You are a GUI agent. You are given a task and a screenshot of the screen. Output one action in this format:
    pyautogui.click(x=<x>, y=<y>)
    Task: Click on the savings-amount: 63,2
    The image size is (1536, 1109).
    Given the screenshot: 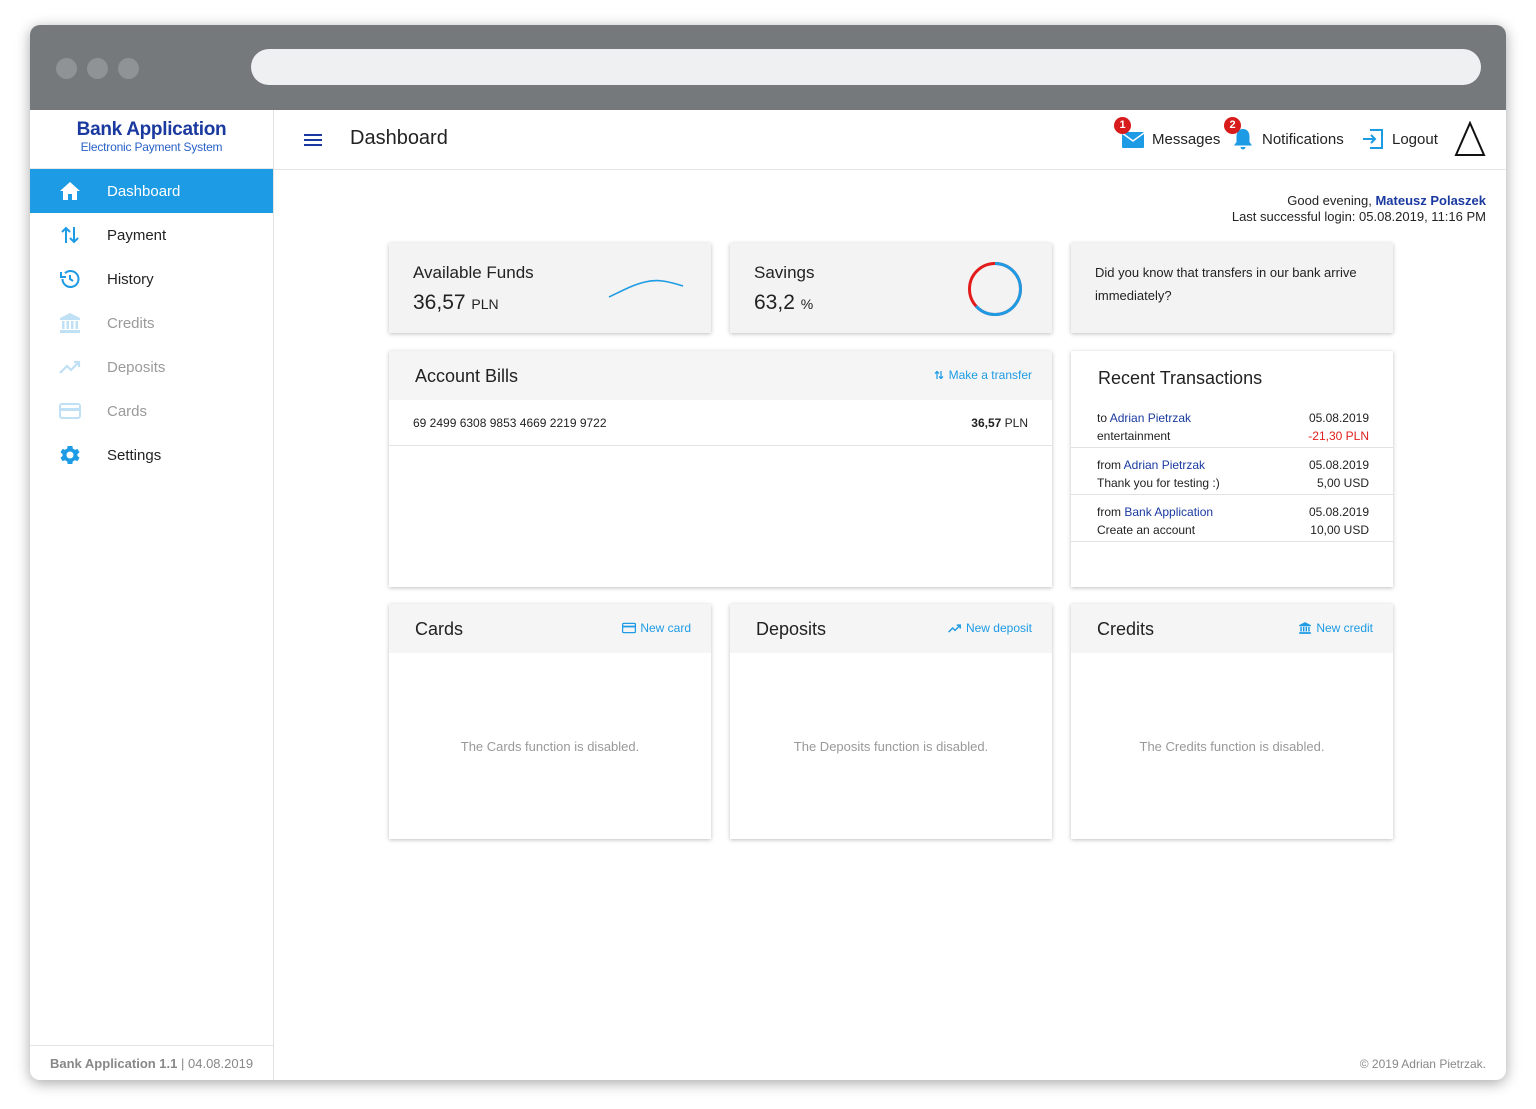 What is the action you would take?
    pyautogui.click(x=774, y=302)
    